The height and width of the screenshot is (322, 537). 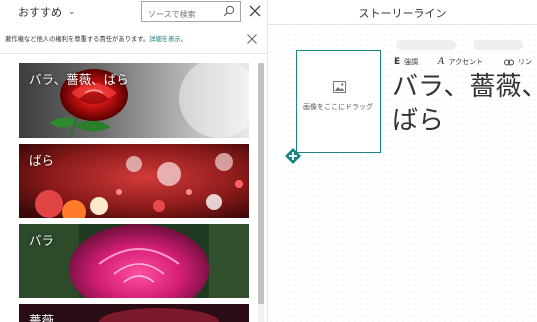 I want to click on filter-label: おすすめ, so click(x=40, y=12).